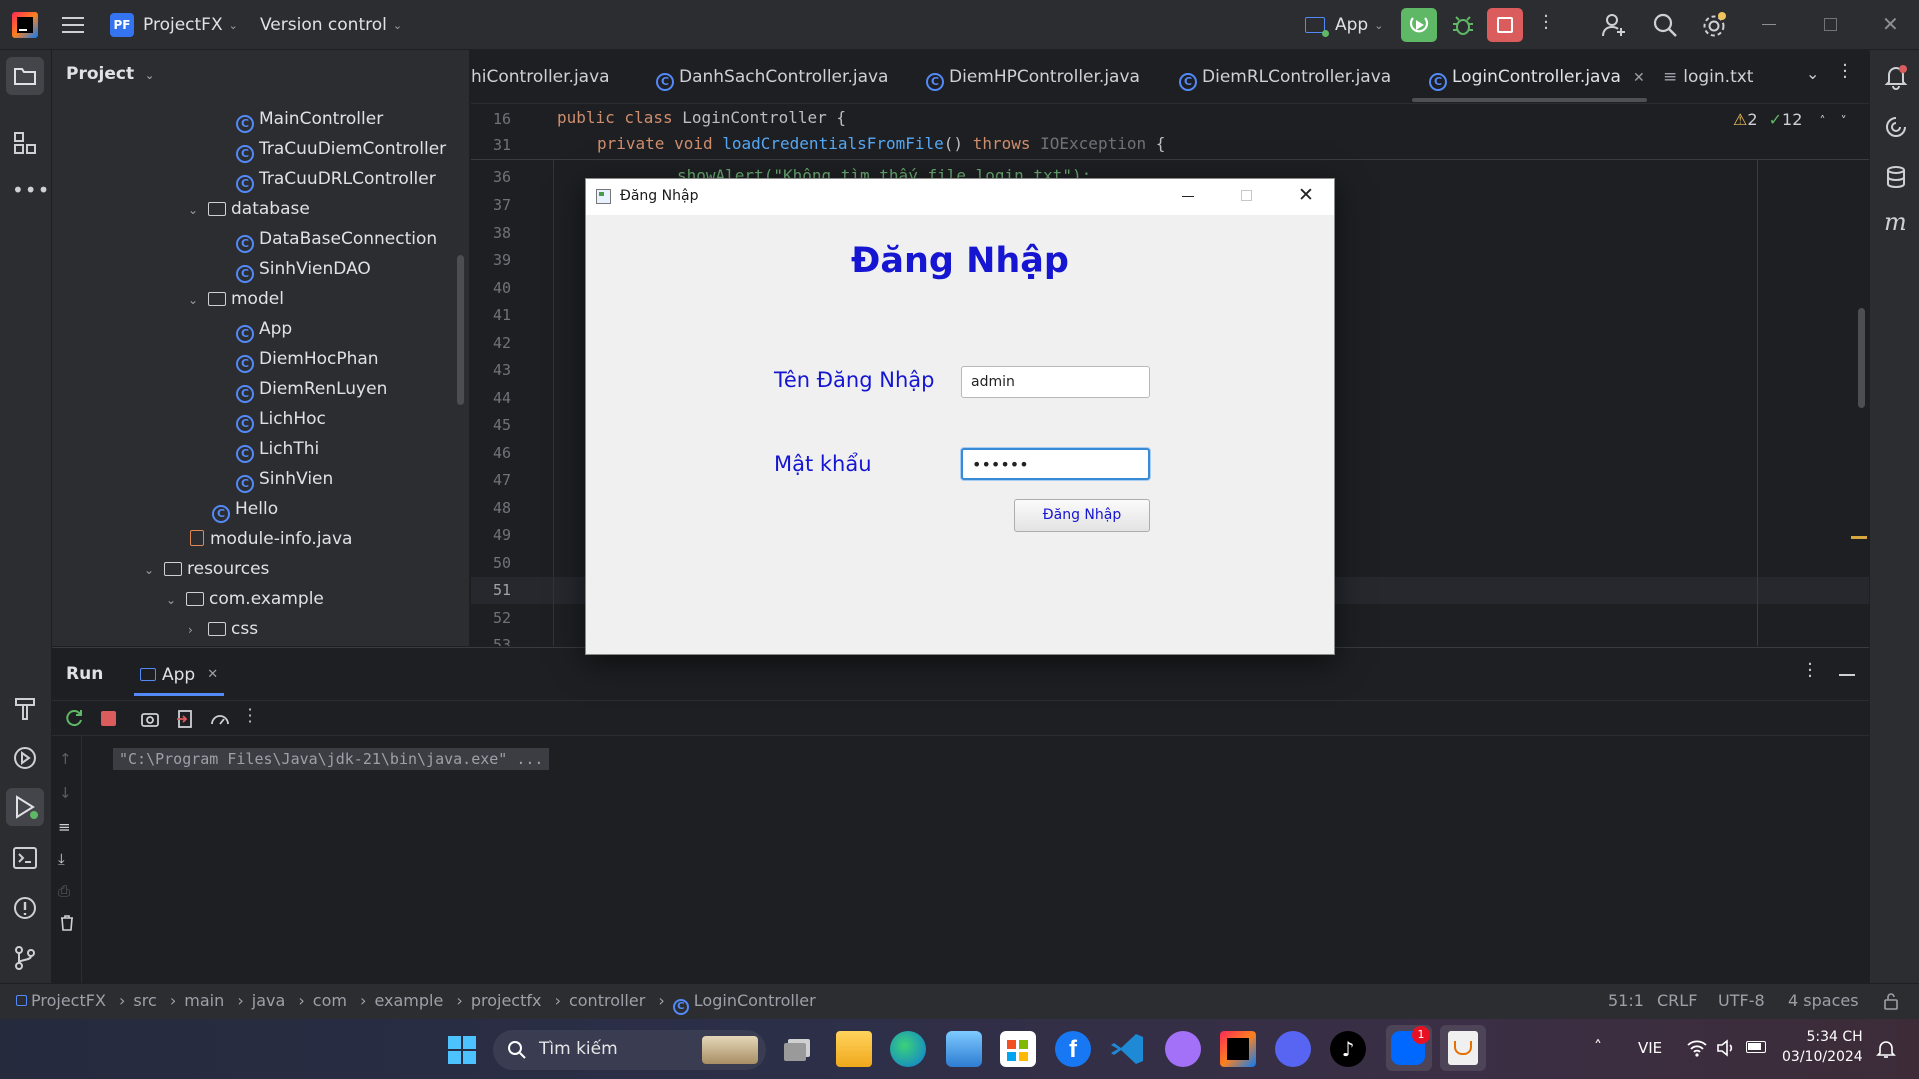 The image size is (1919, 1079). Describe the element at coordinates (271, 539) in the screenshot. I see `tree-item: module-info.java` at that location.